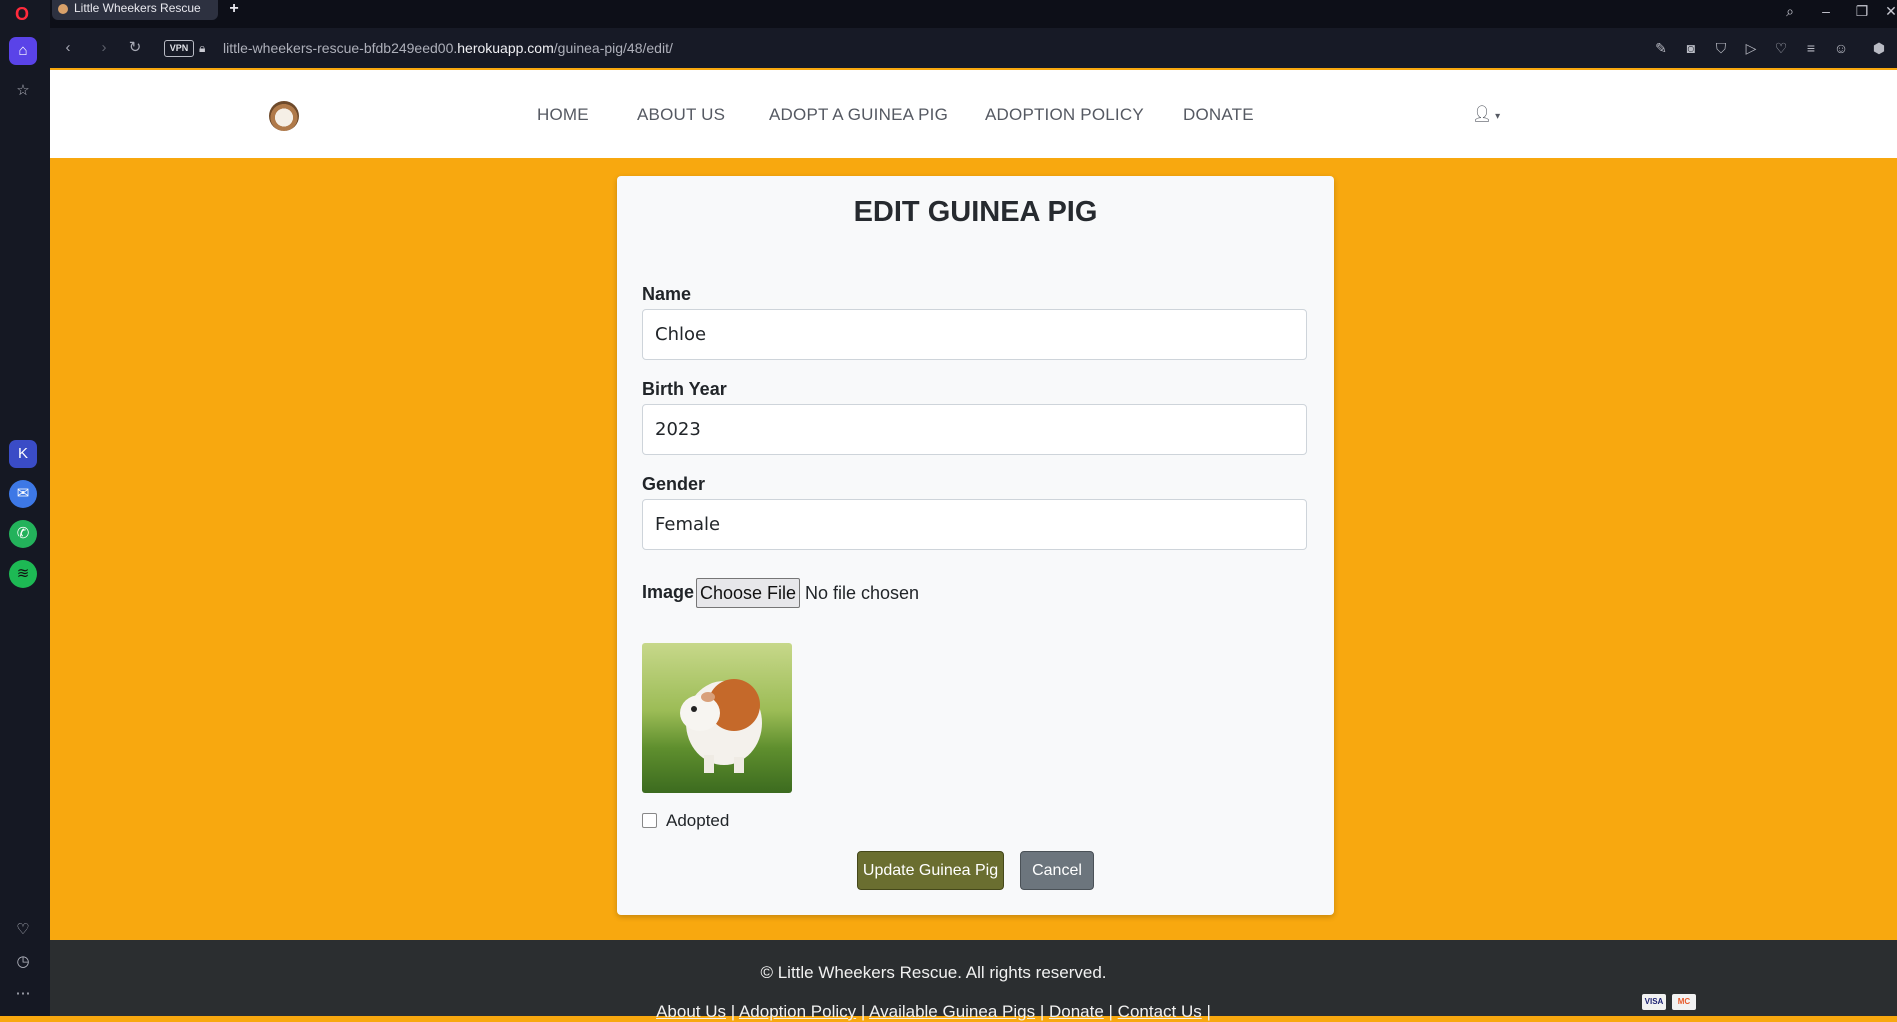 The image size is (1897, 1022). Describe the element at coordinates (1721, 48) in the screenshot. I see `shield-icon: ⛉` at that location.